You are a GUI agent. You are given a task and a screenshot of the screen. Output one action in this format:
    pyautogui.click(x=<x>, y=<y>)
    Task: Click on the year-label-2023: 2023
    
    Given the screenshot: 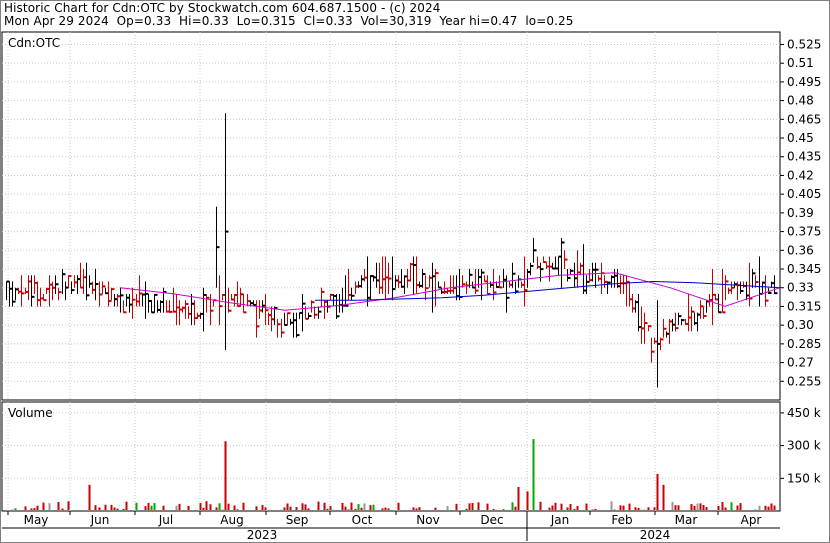 What is the action you would take?
    pyautogui.click(x=262, y=535)
    